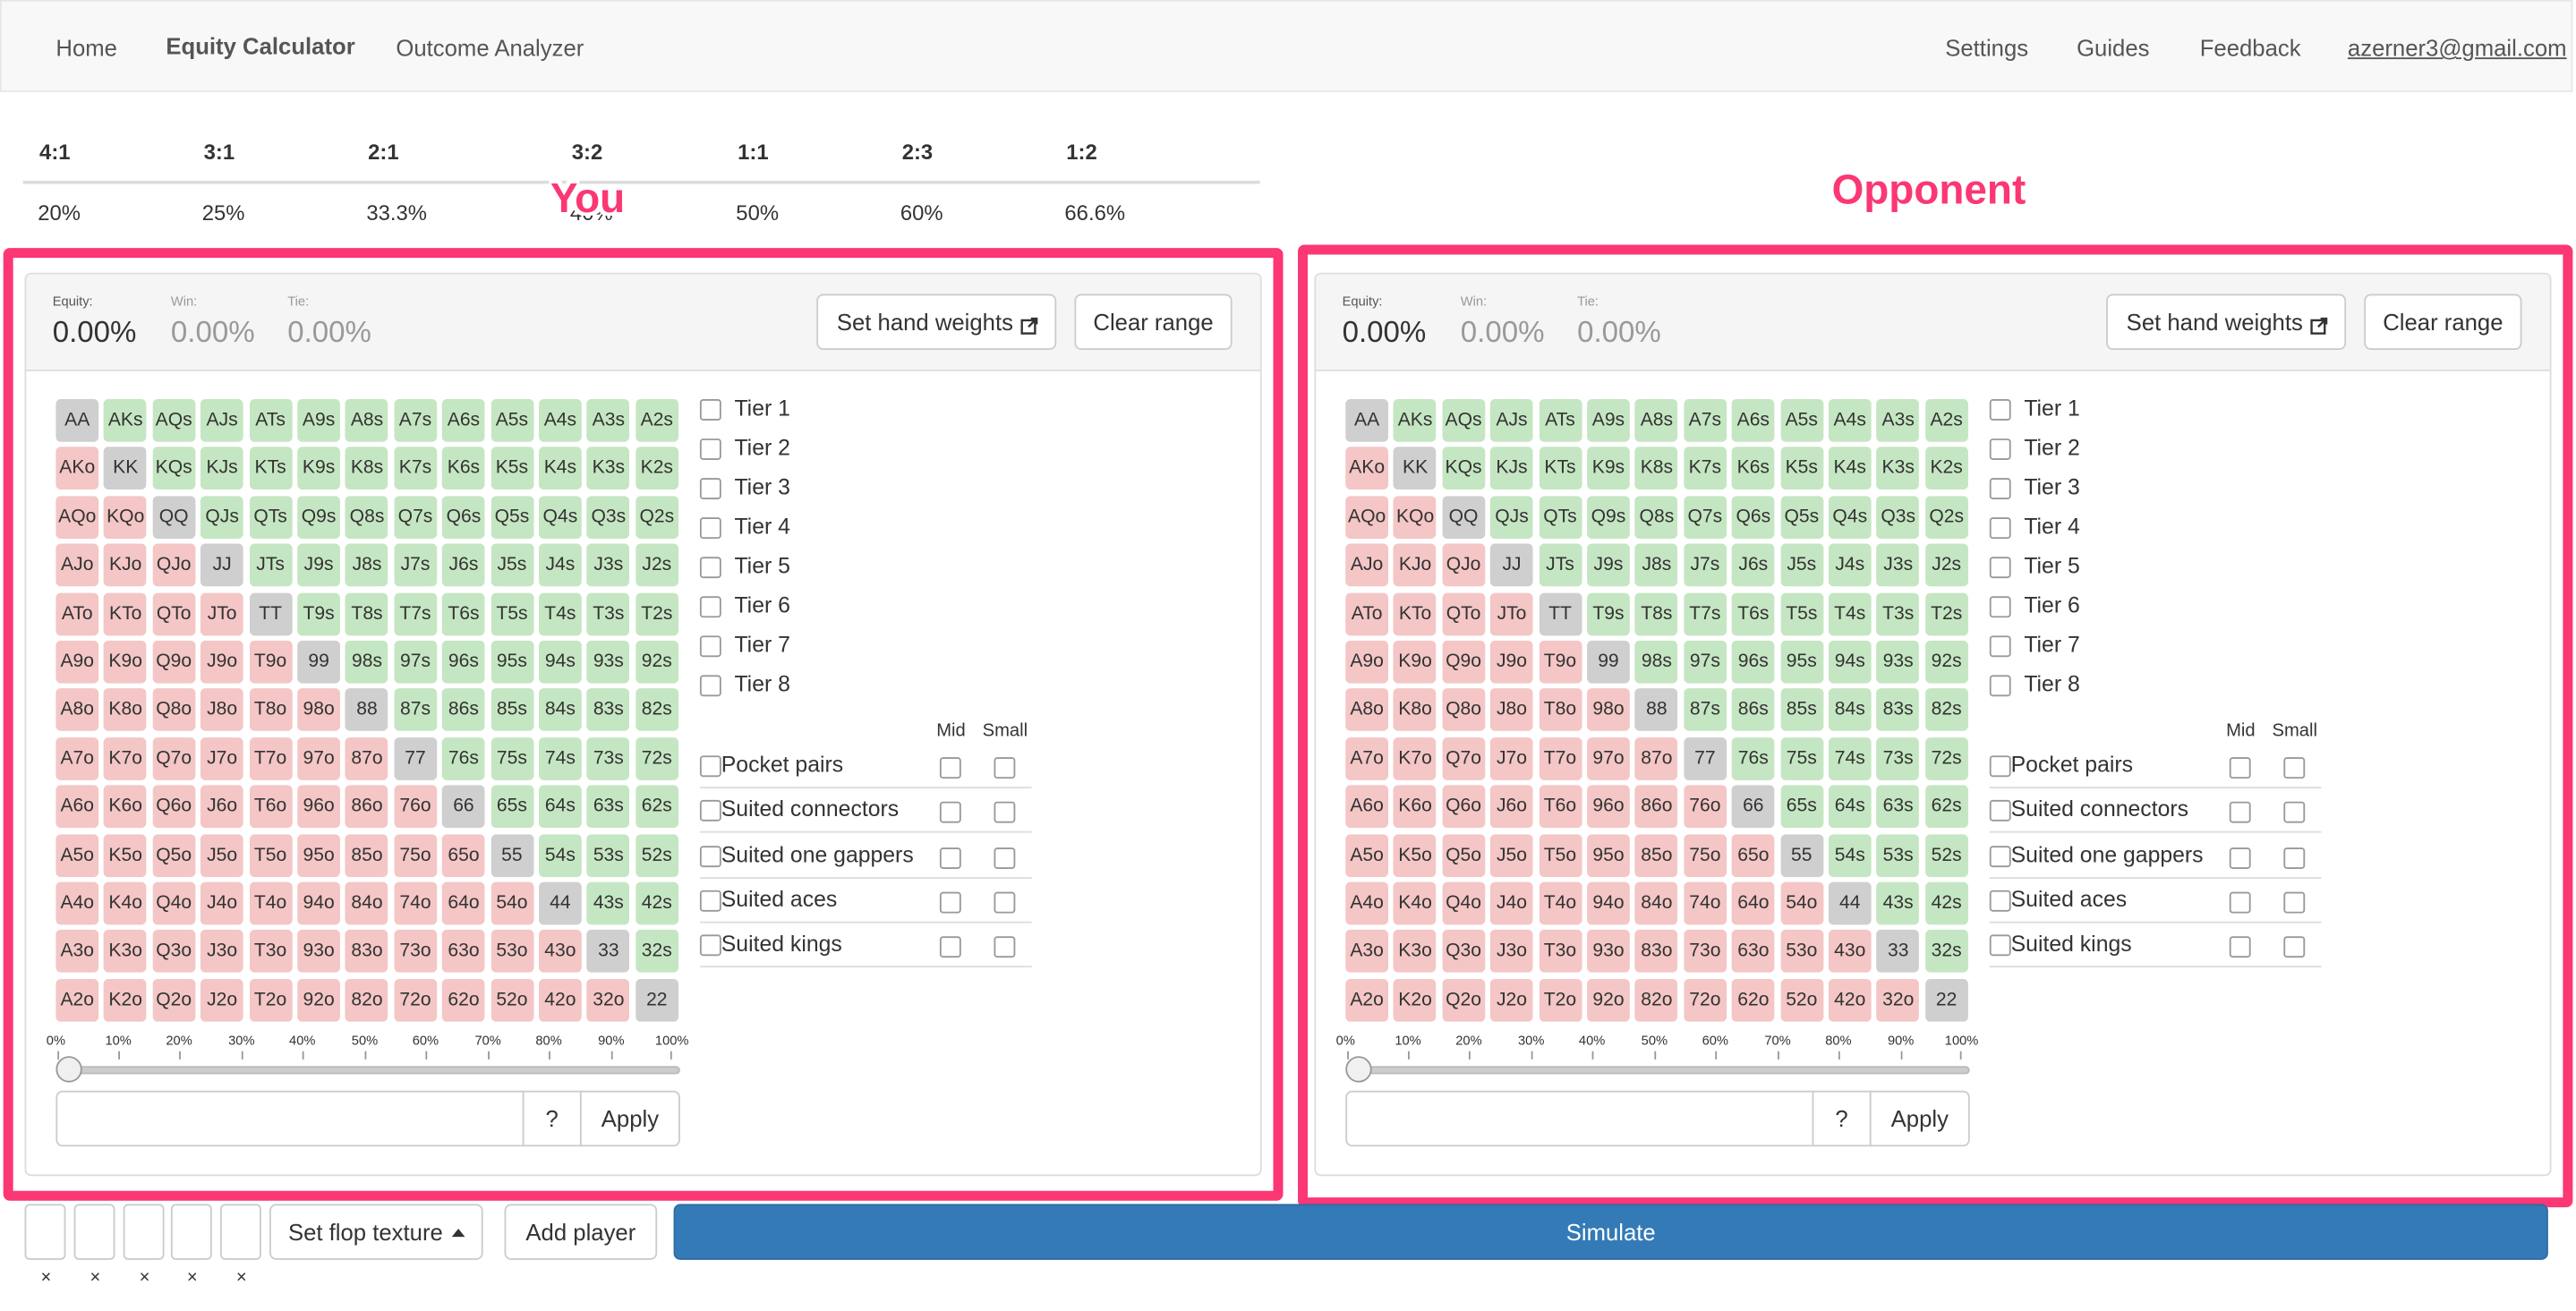  I want to click on nav-outcome-analyzer-link: Outcome Analyzer, so click(490, 48).